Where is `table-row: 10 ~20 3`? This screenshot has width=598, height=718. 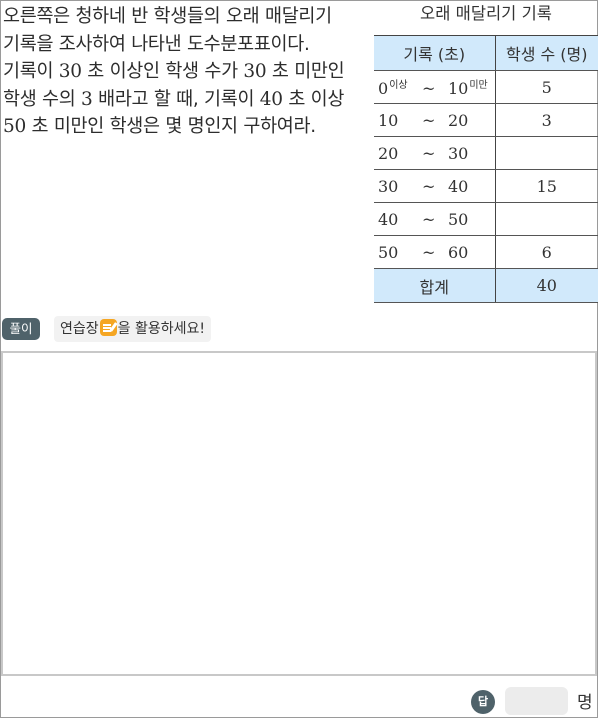 table-row: 10 ~20 3 is located at coordinates (486, 120).